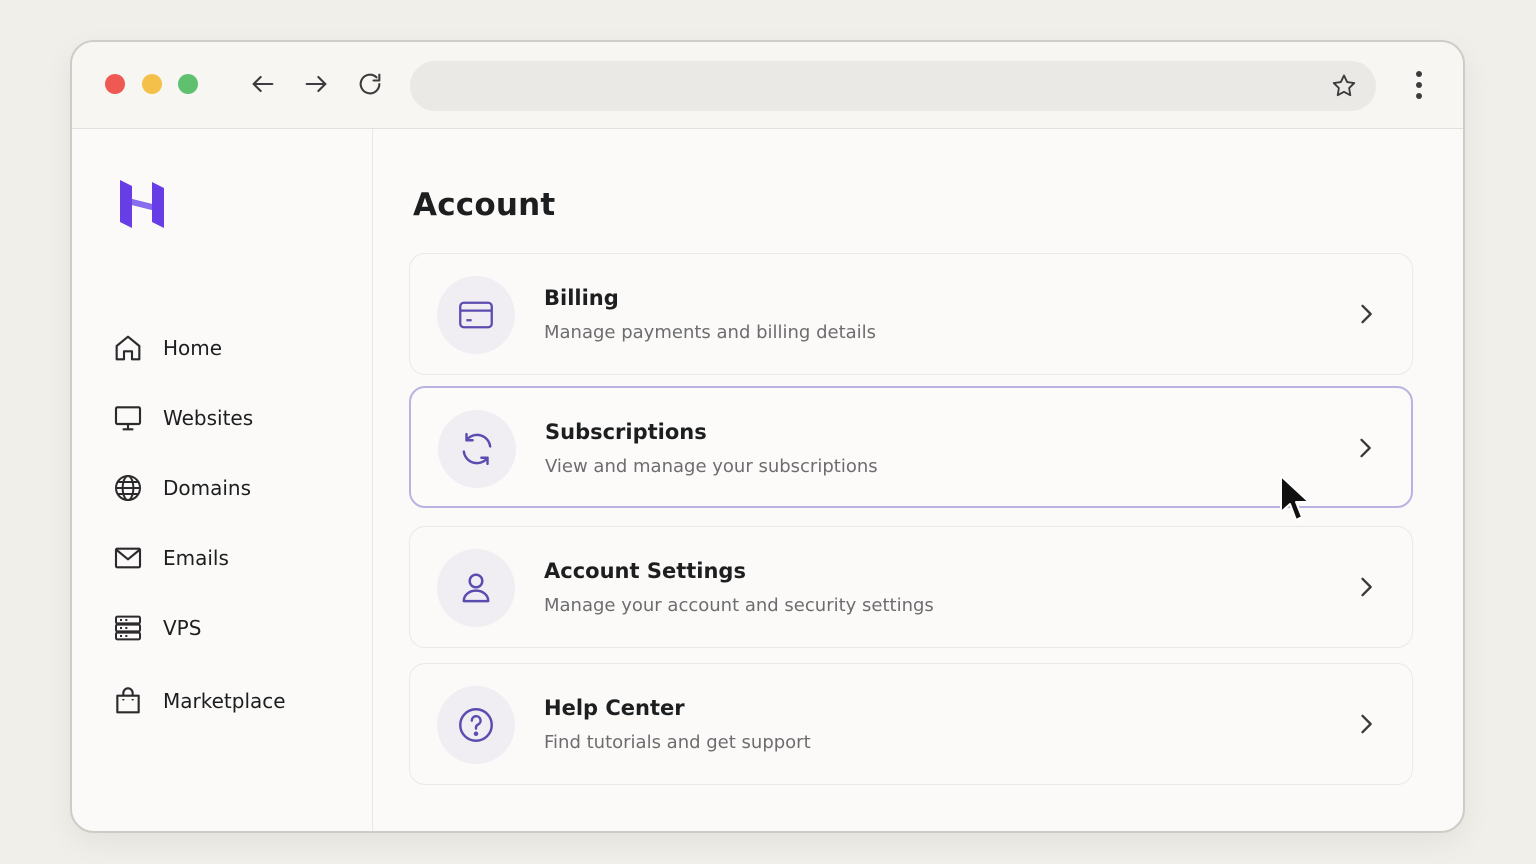 The image size is (1536, 864). I want to click on refresh-icon, so click(477, 449).